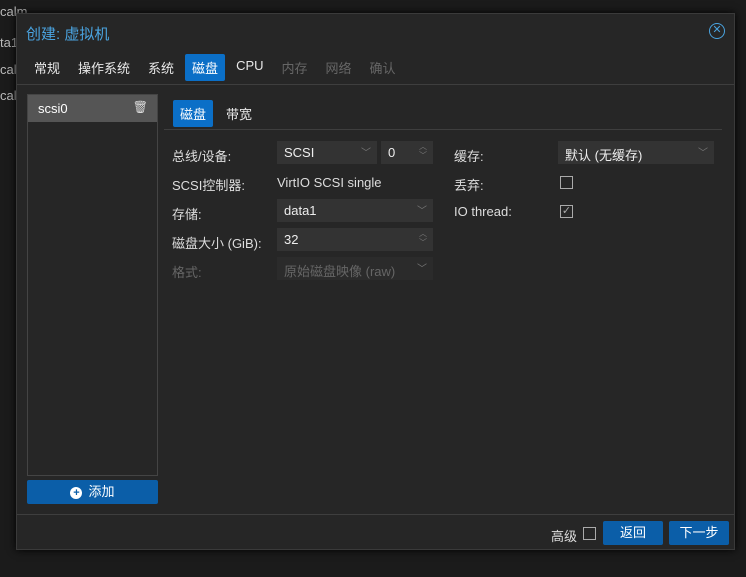 The width and height of the screenshot is (746, 577). I want to click on bus-value: SCSI, so click(299, 152).